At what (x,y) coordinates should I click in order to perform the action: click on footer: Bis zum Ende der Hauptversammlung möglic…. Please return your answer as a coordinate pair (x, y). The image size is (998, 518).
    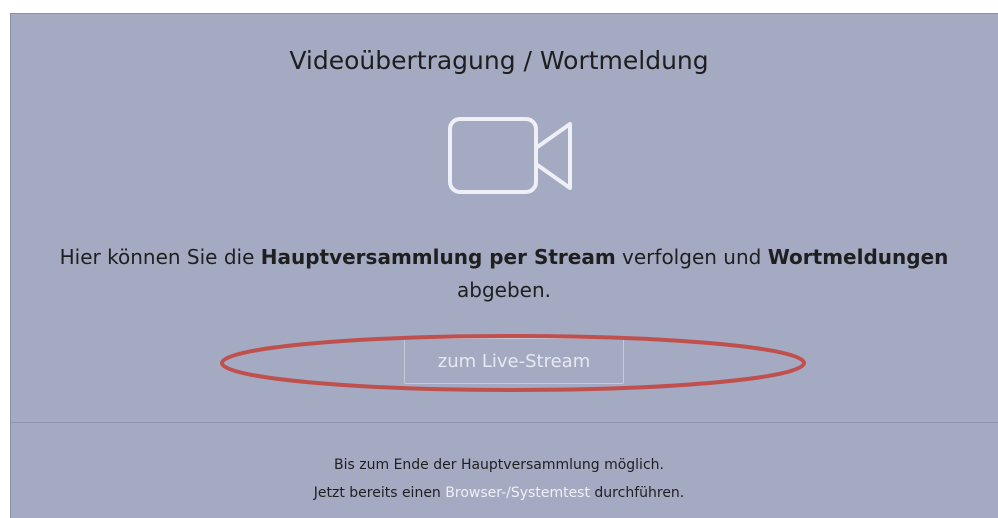
    Looking at the image, I should click on (499, 479).